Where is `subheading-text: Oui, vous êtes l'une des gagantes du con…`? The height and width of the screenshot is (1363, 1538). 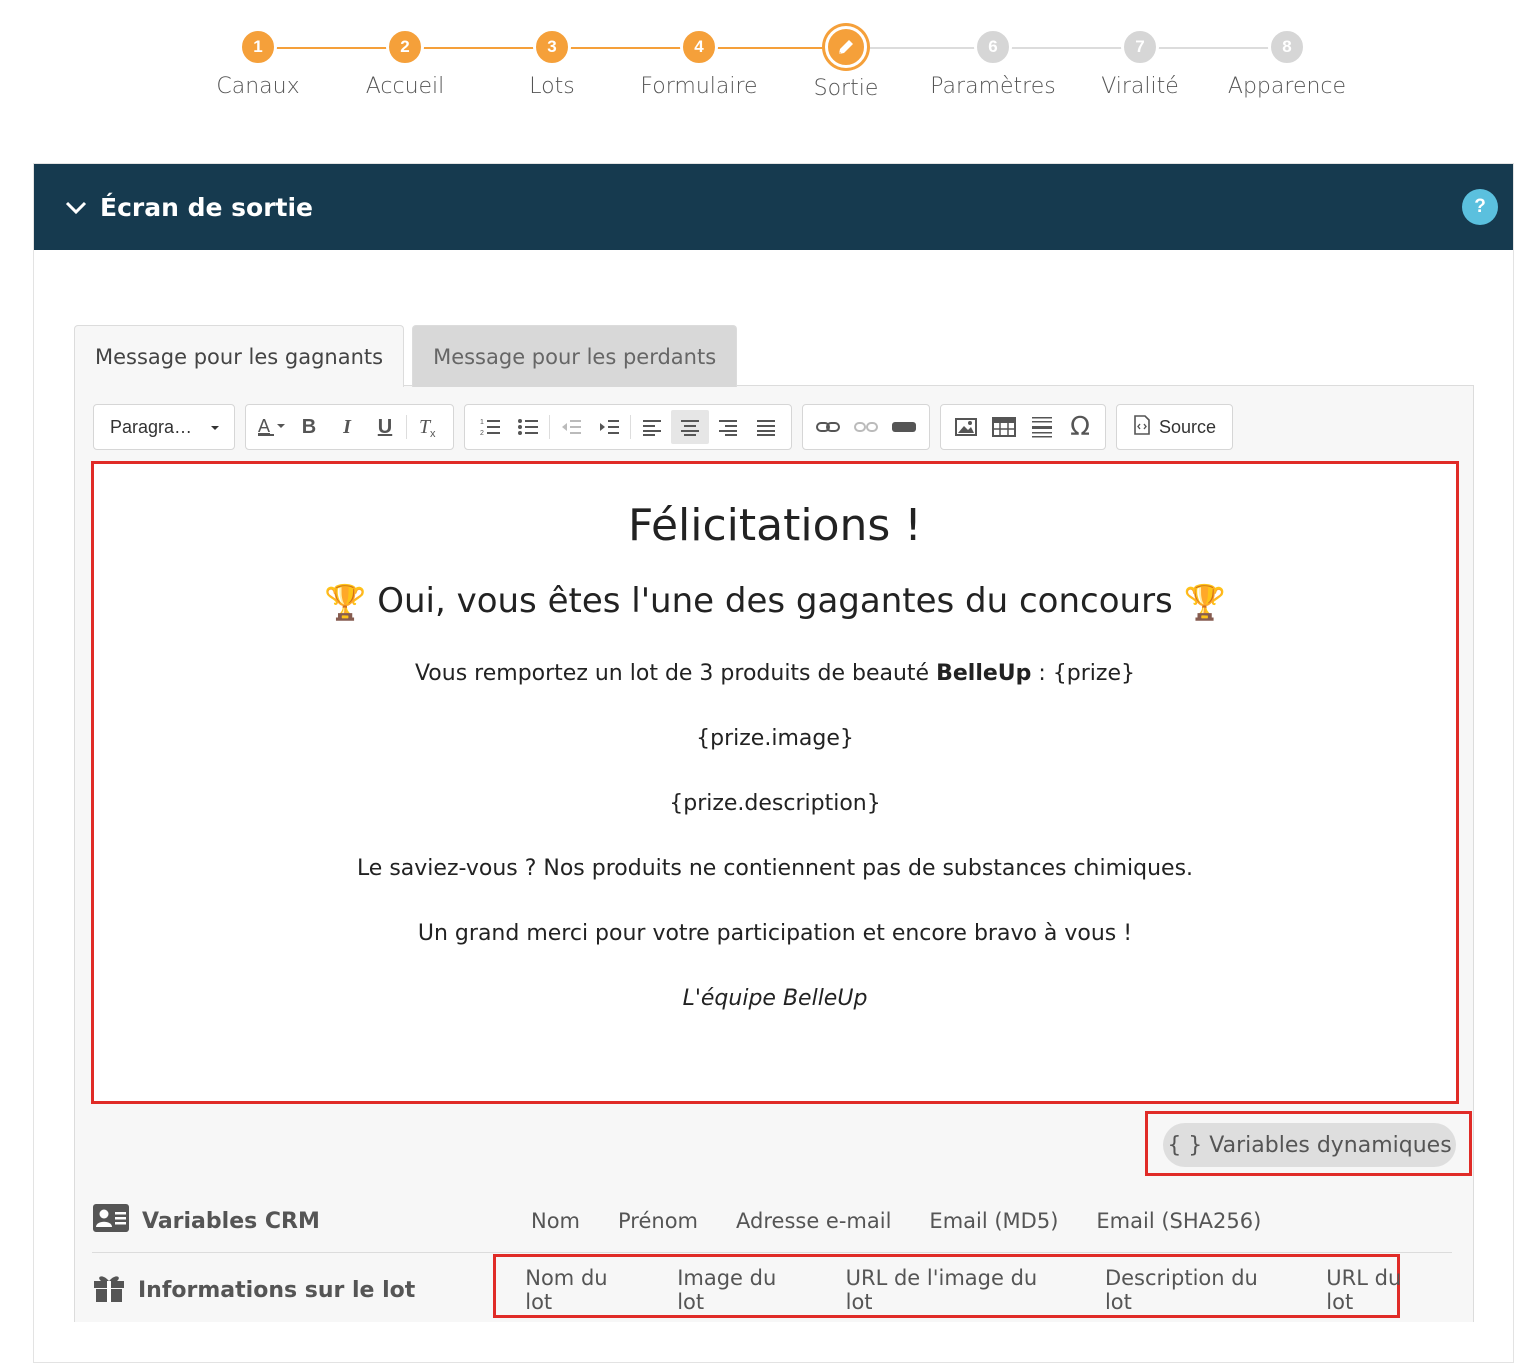 subheading-text: Oui, vous êtes l'une des gagantes du con… is located at coordinates (775, 601).